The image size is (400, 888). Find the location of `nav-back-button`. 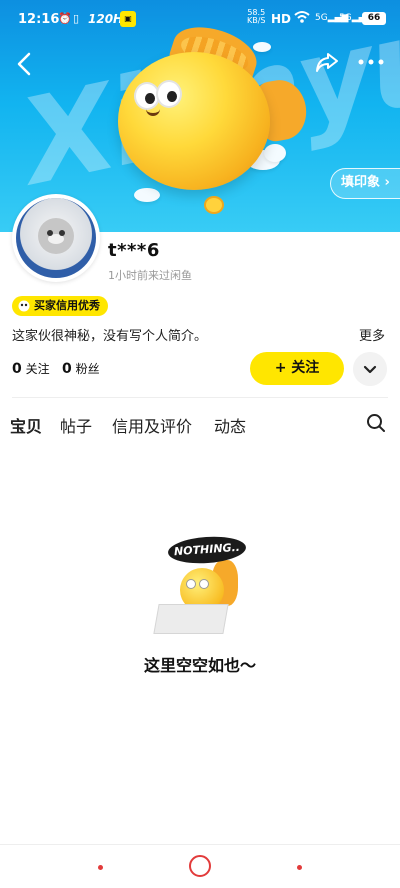

nav-back-button is located at coordinates (299, 867).